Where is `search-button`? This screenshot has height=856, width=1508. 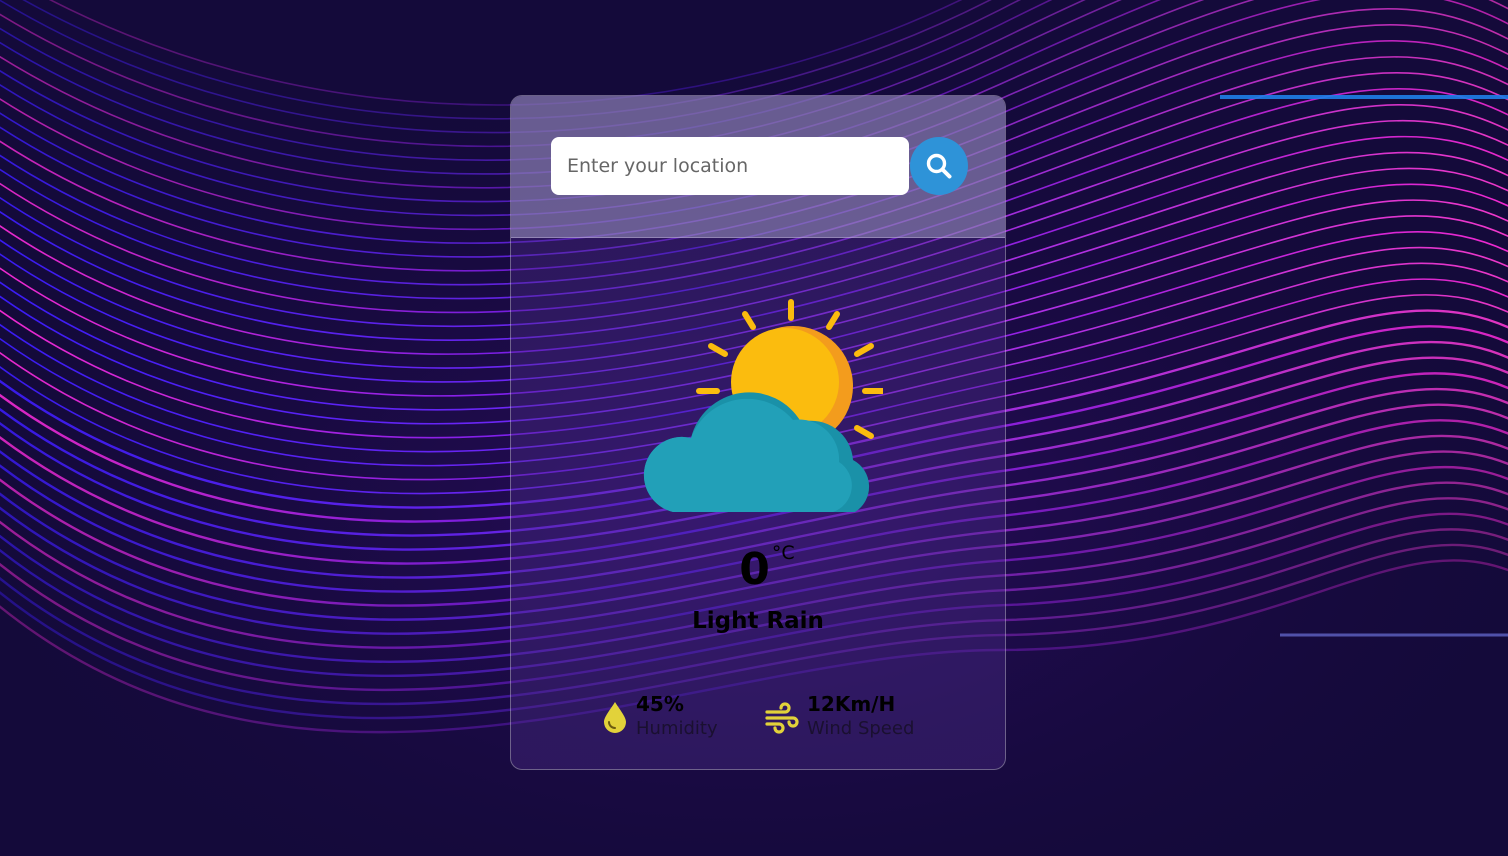
search-button is located at coordinates (939, 166).